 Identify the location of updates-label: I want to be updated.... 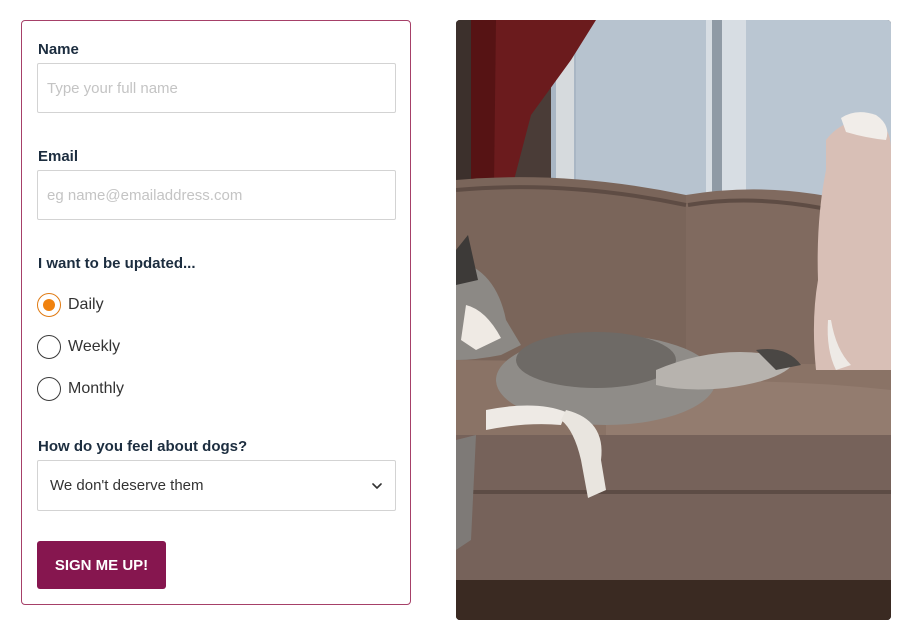
(117, 263).